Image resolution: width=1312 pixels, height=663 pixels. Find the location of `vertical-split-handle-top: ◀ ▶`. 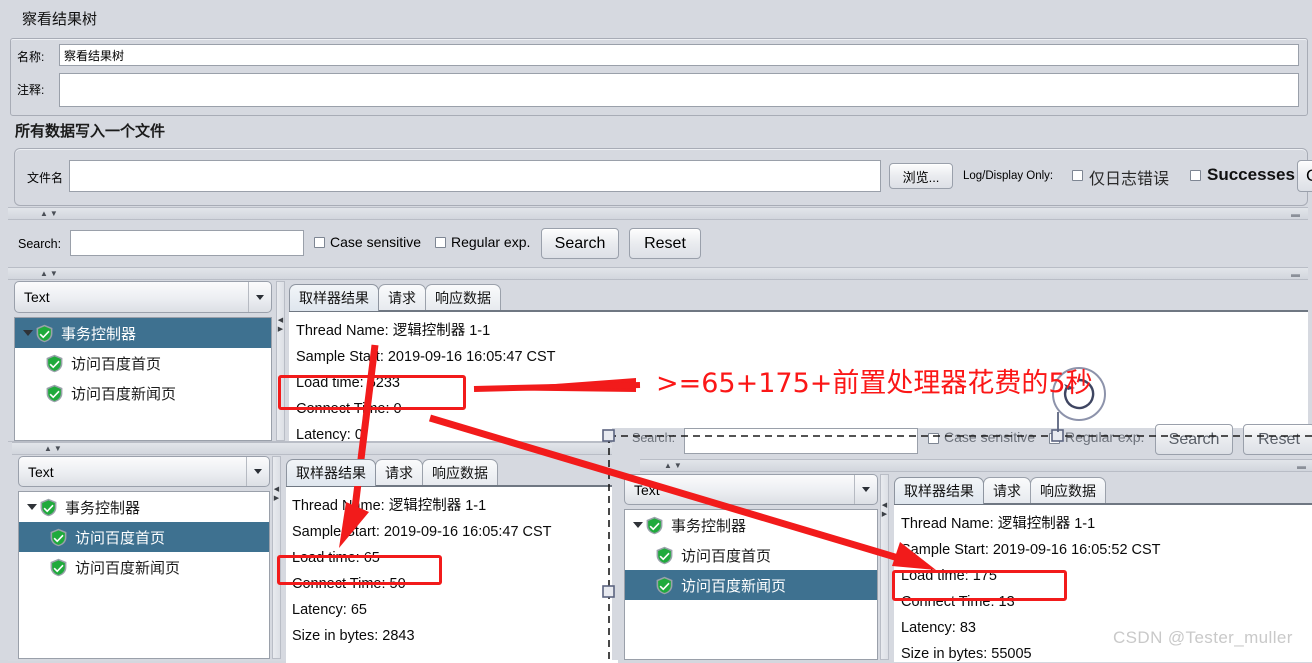

vertical-split-handle-top: ◀ ▶ is located at coordinates (280, 361).